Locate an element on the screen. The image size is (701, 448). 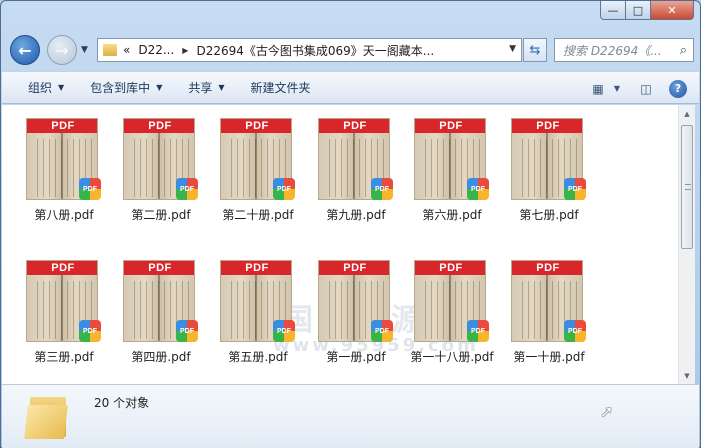
file-name: 第二十册.pdf is located at coordinates (258, 215).